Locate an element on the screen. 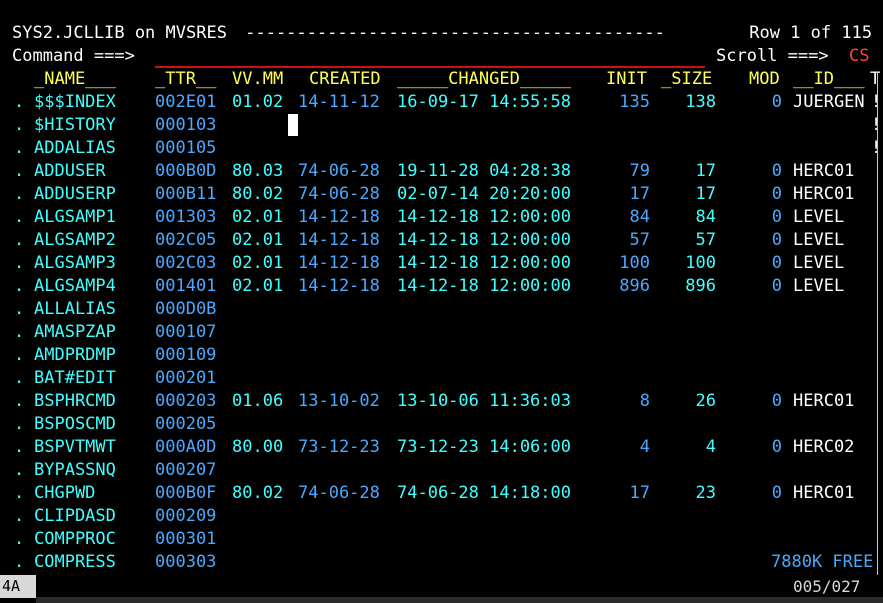 This screenshot has height=603, width=883. command-input is located at coordinates (430, 56).